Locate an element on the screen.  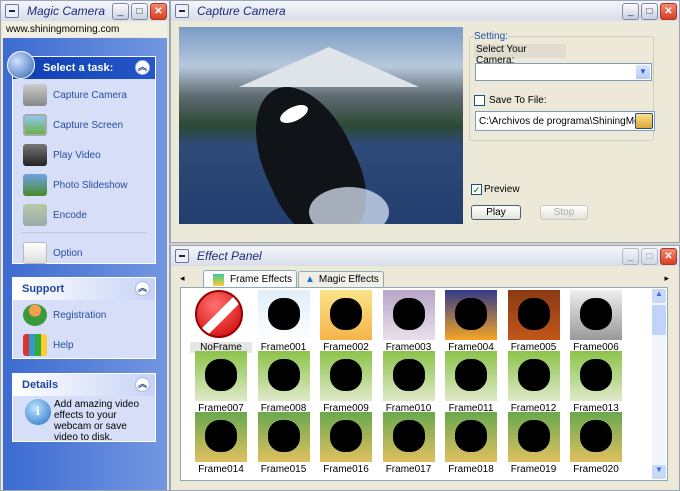
task-encode: Encode is located at coordinates (84, 215).